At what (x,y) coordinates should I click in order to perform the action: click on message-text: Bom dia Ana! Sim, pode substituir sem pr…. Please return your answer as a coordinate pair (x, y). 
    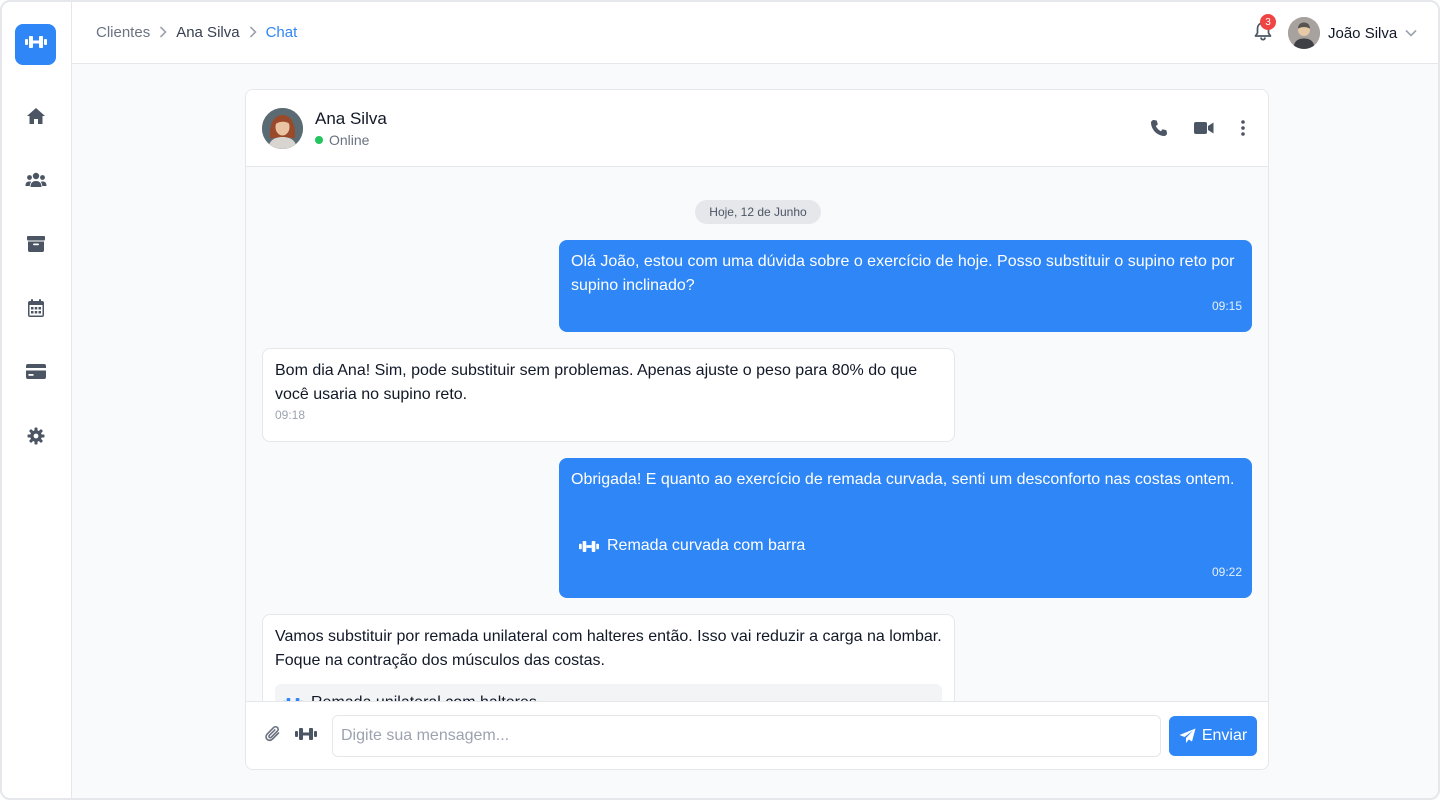
    Looking at the image, I should click on (596, 382).